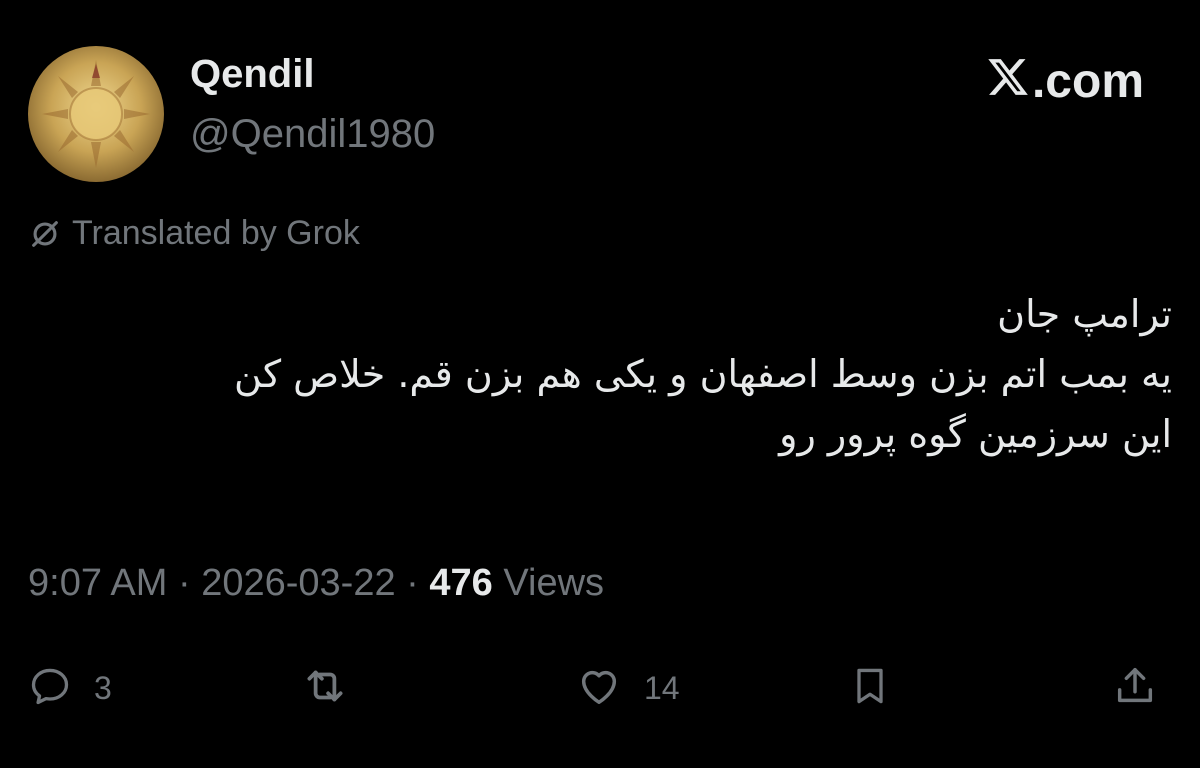  I want to click on like-button: 14, so click(628, 688).